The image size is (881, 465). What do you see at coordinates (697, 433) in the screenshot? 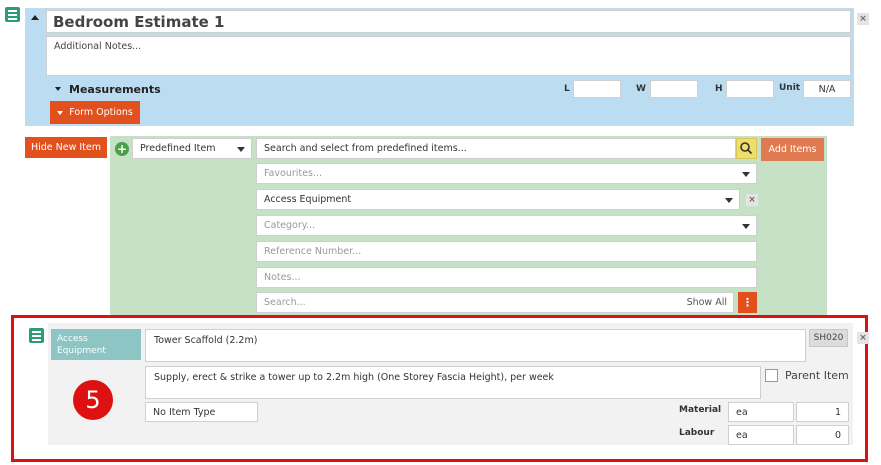
I see `labour-label: Labour` at bounding box center [697, 433].